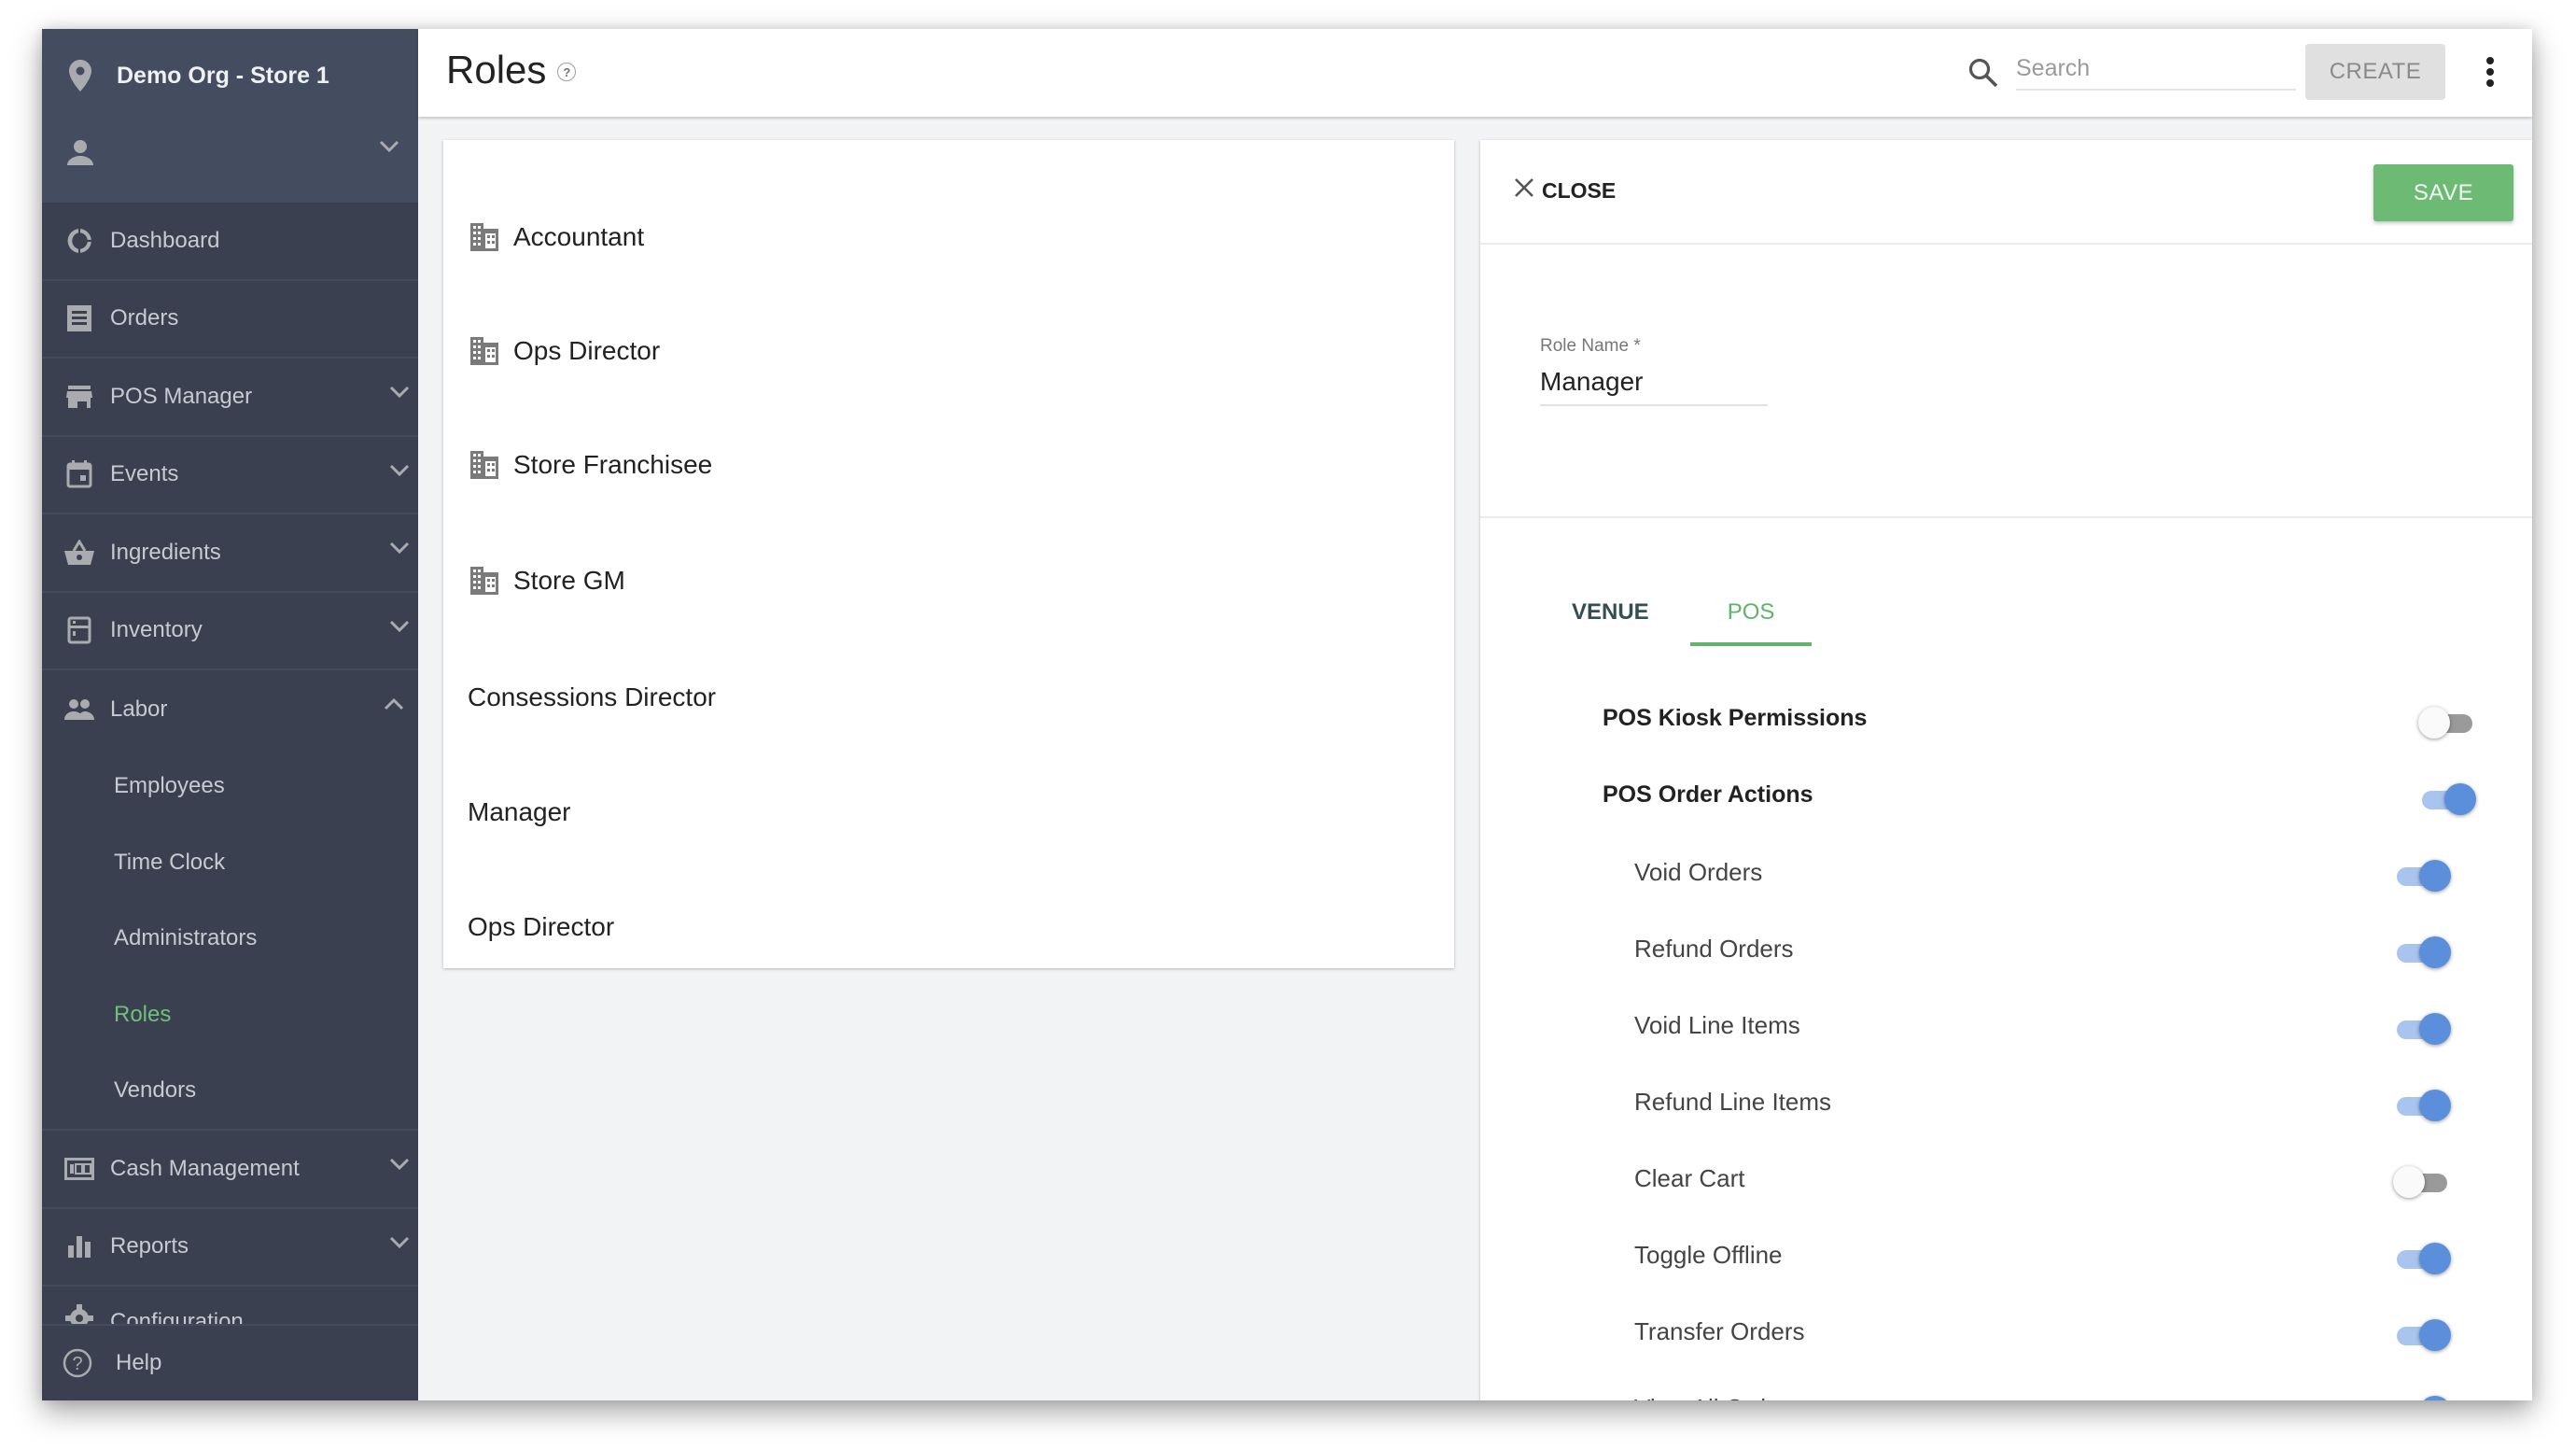  I want to click on permission-label: POS Kiosk Permissions, so click(1735, 718).